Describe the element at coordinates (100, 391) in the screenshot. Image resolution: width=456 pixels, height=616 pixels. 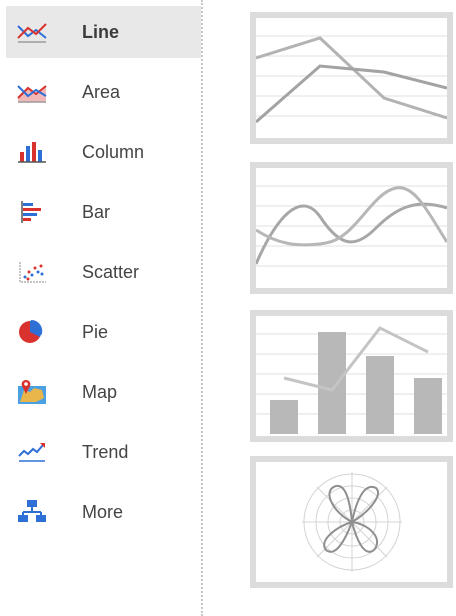
I see `sidebar-item-label: Map` at that location.